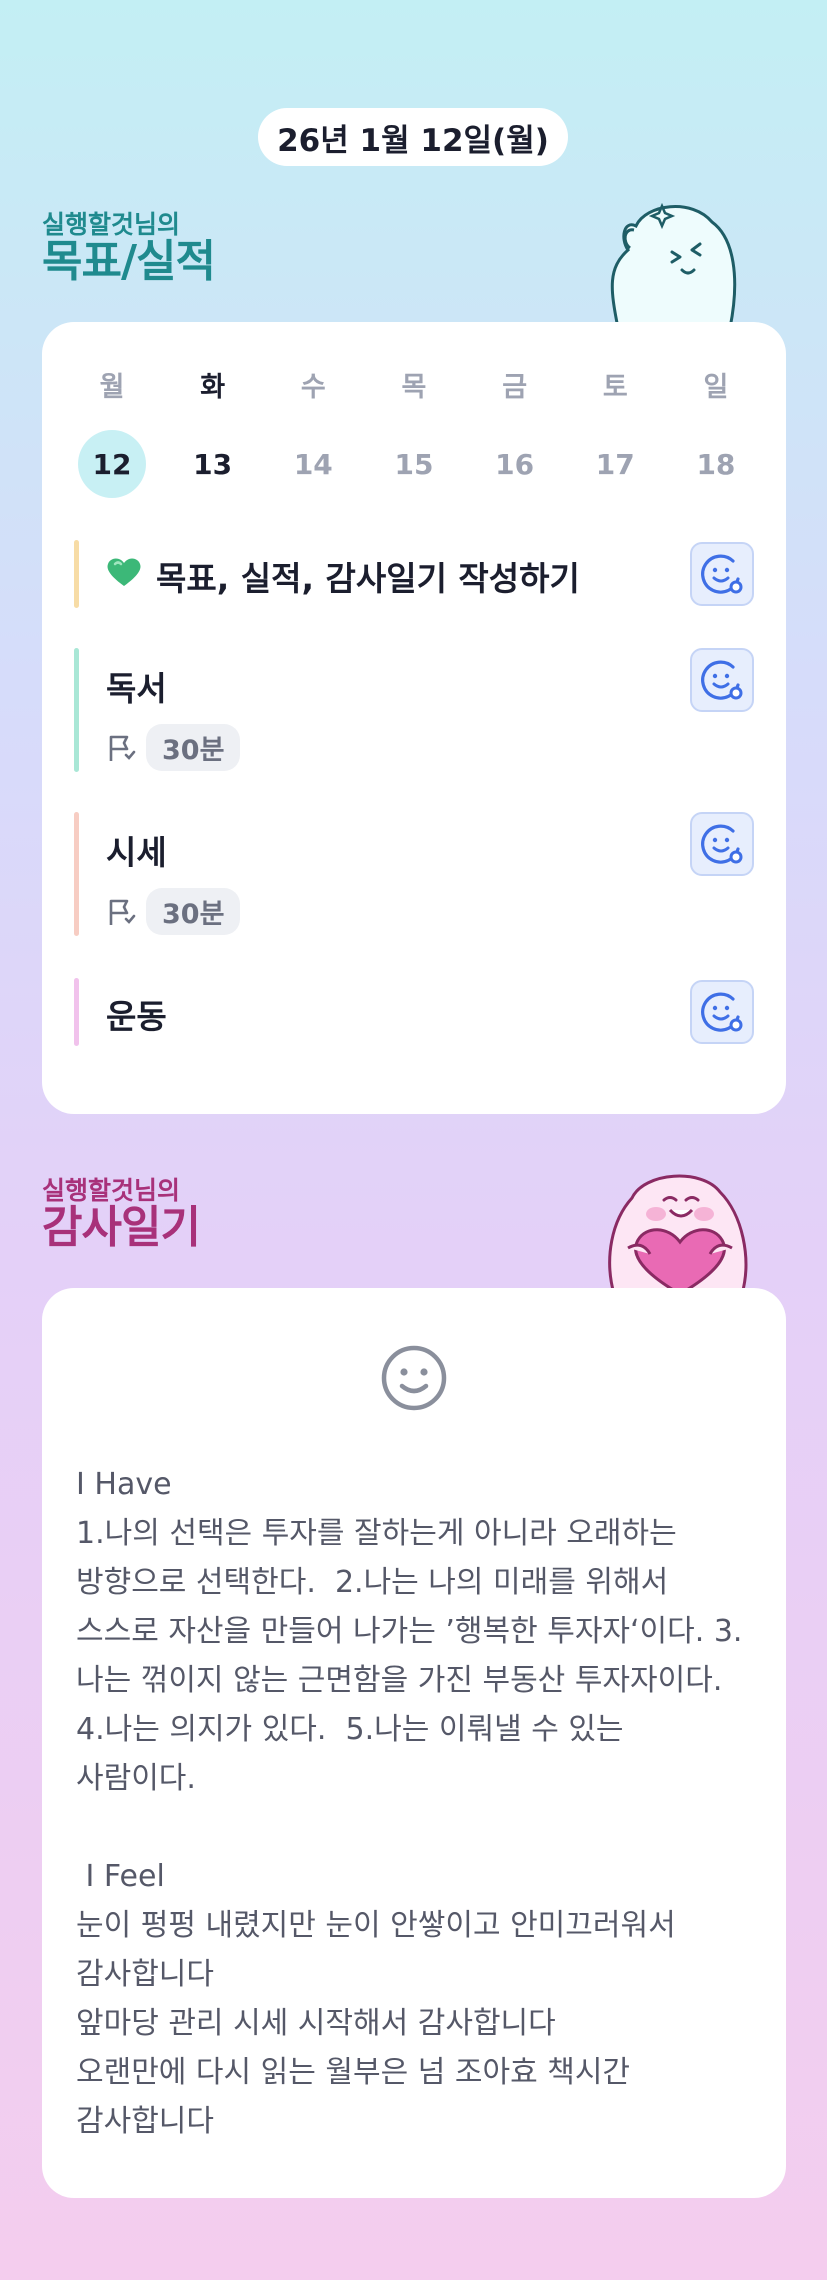 This screenshot has width=827, height=2280. Describe the element at coordinates (414, 710) in the screenshot. I see `task-item: 독서 30분` at that location.